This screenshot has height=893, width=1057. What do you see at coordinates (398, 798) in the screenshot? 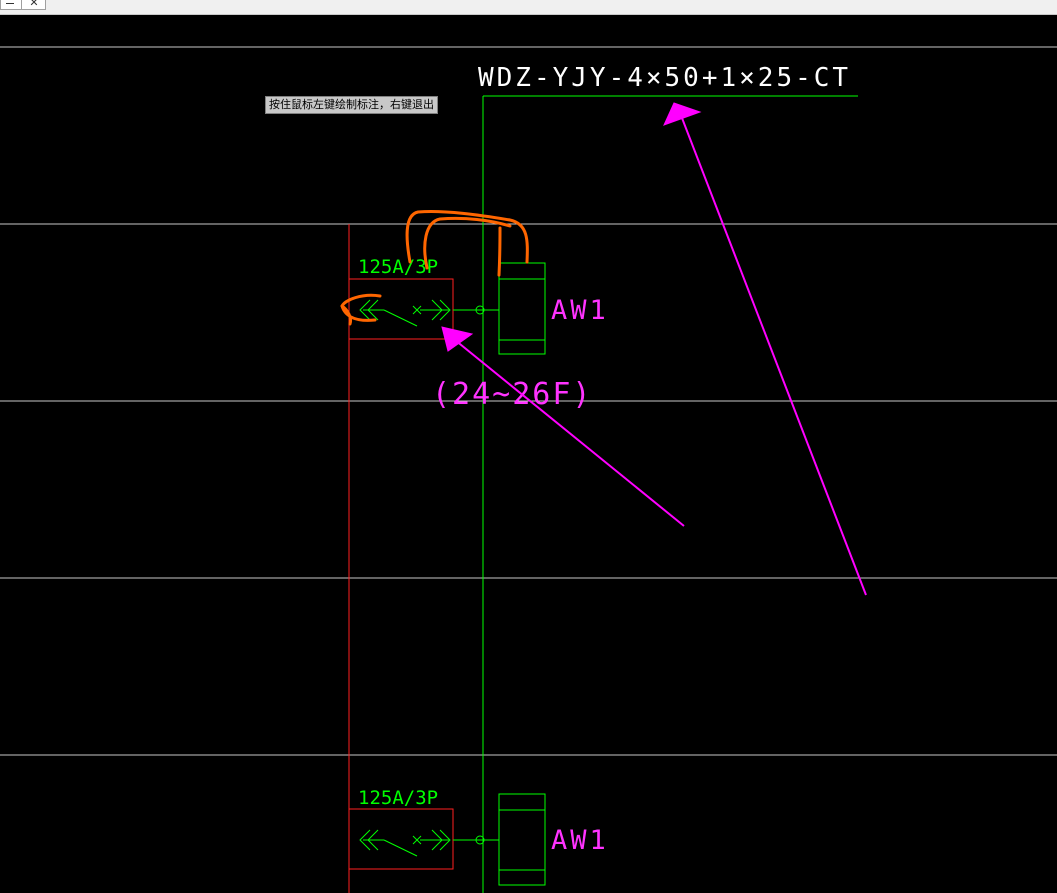
I see `breaker-rating: 125A/3P` at bounding box center [398, 798].